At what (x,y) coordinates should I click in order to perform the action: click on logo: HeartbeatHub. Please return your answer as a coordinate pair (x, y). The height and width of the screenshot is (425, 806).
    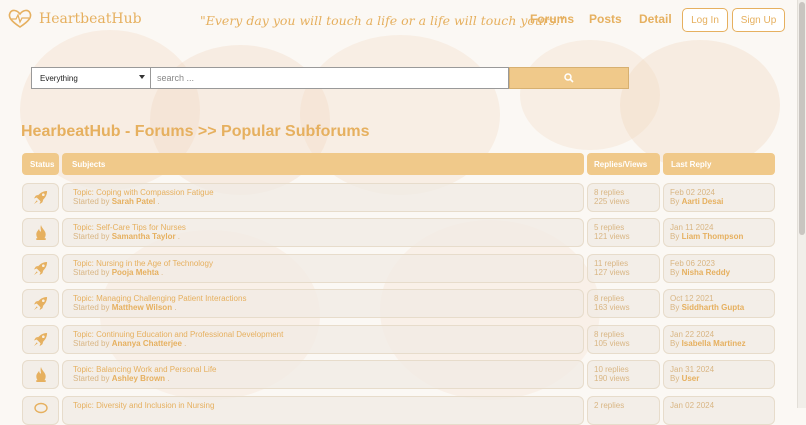
    Looking at the image, I should click on (74, 19).